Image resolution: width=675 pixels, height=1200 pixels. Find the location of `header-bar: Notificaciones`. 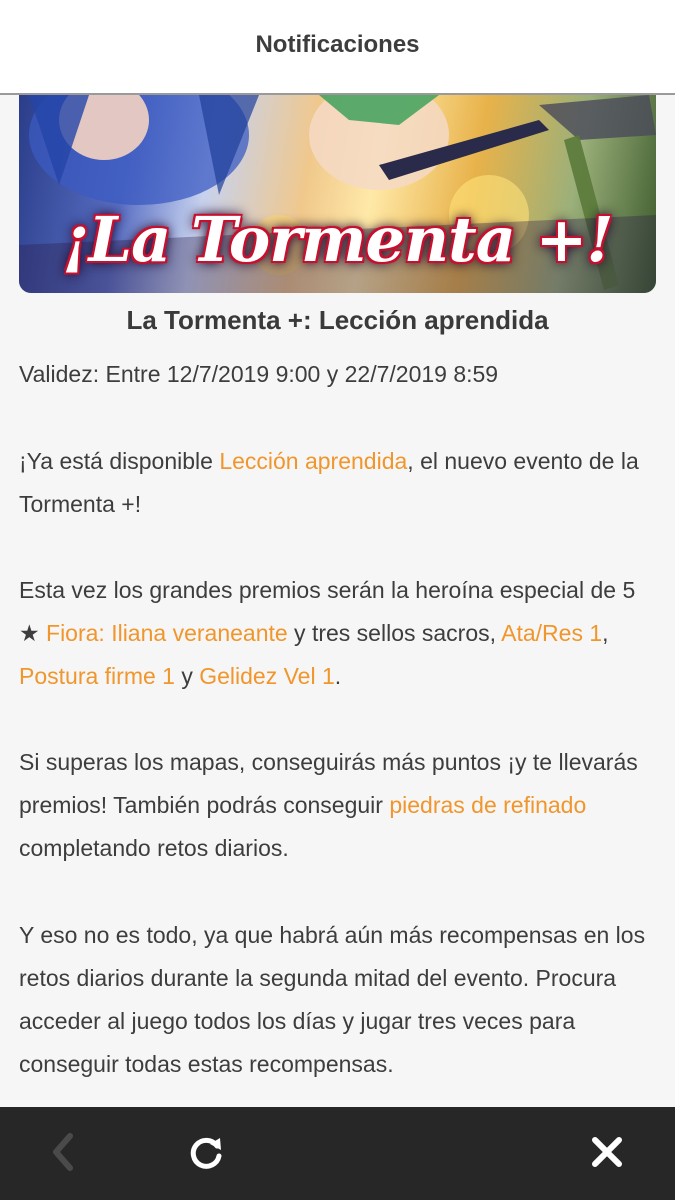

header-bar: Notificaciones is located at coordinates (337, 47).